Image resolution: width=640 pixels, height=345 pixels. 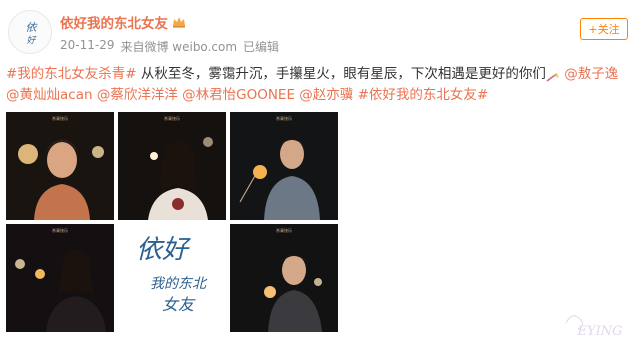 I want to click on mention-link: @赵亦骥, so click(x=324, y=95).